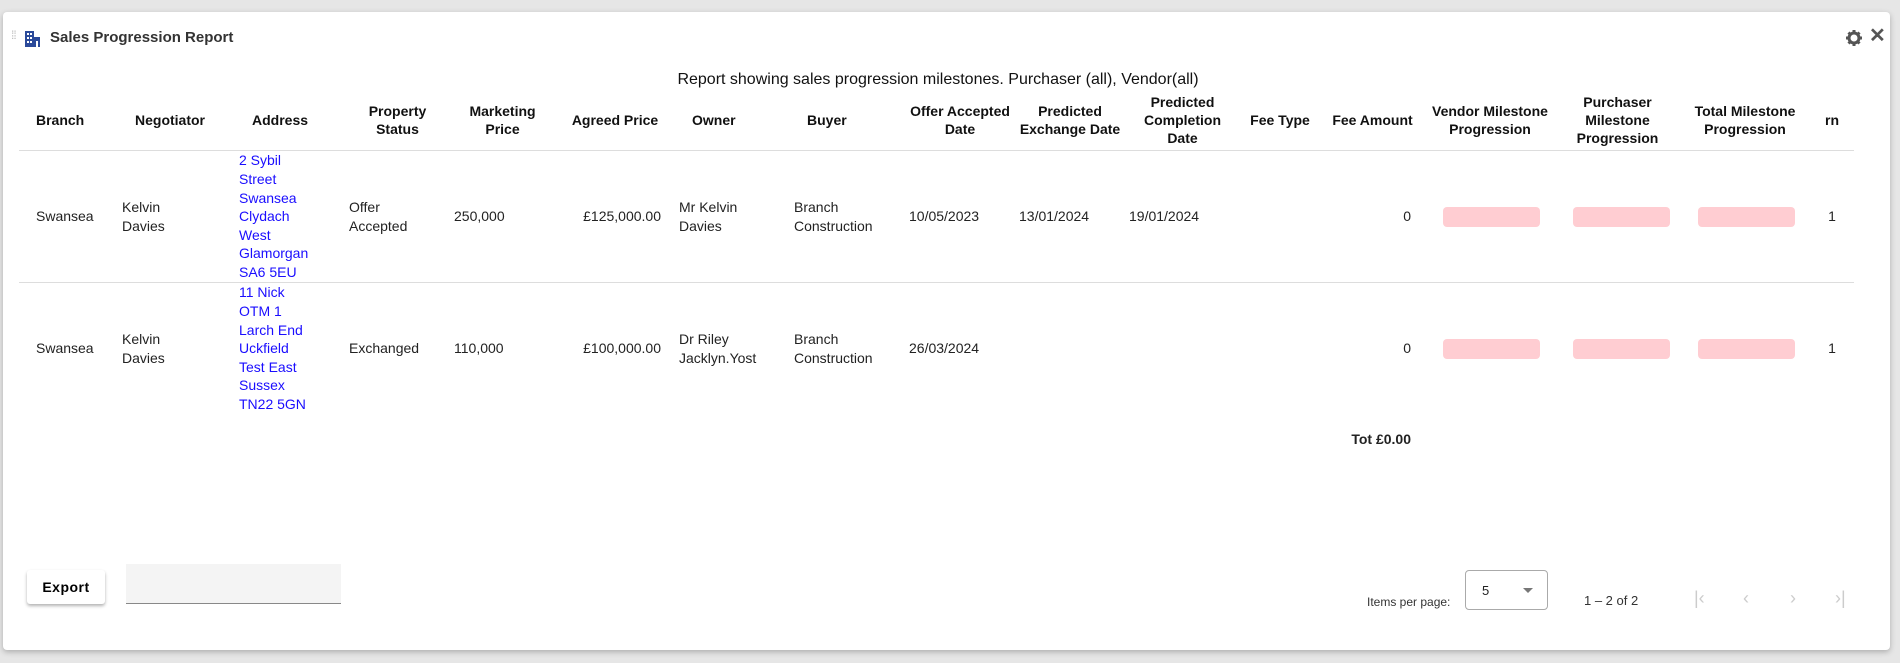 Image resolution: width=1900 pixels, height=663 pixels. Describe the element at coordinates (1381, 438) in the screenshot. I see `total-fee: Tot £0.00` at that location.